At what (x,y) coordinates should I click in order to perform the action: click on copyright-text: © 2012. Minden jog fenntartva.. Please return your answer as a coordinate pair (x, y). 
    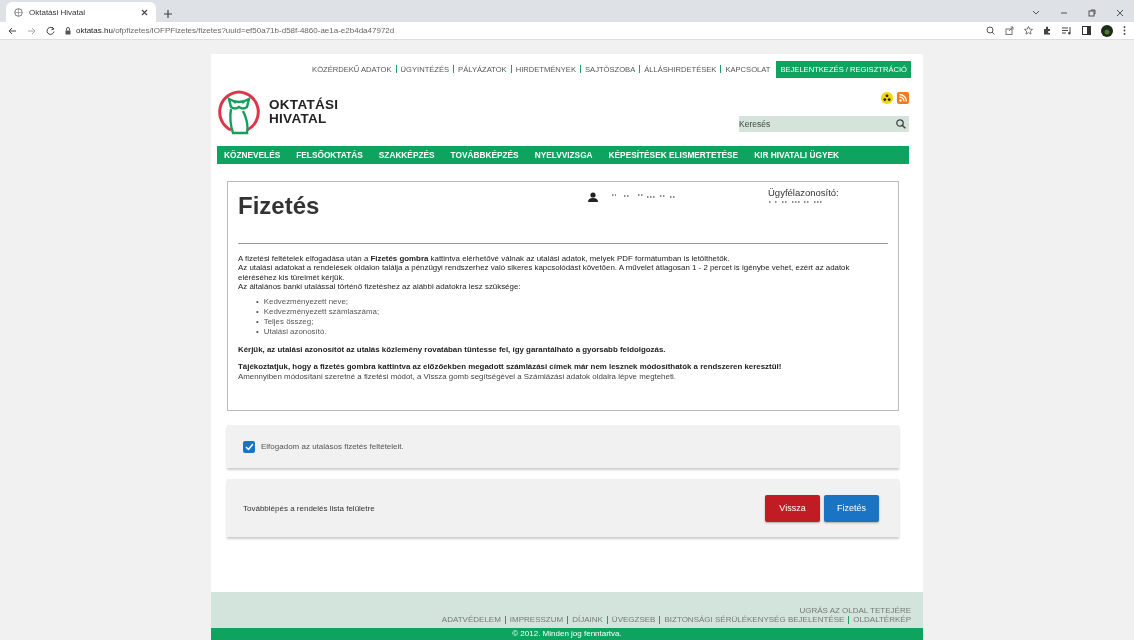
    Looking at the image, I should click on (567, 634).